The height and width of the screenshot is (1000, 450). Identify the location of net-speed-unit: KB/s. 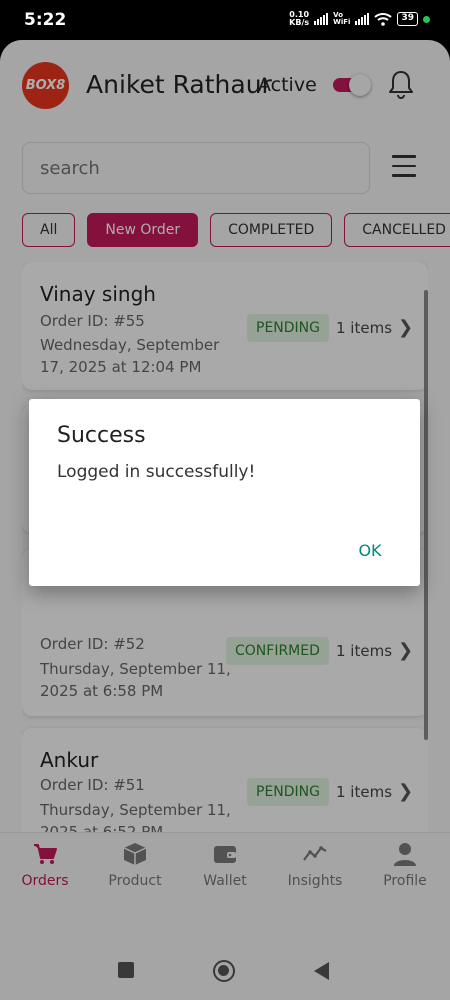
(299, 22).